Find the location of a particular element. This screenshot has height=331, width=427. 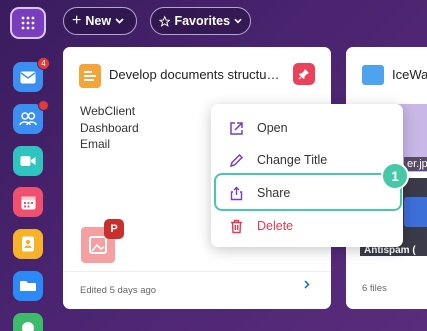

trash-icon is located at coordinates (236, 226).